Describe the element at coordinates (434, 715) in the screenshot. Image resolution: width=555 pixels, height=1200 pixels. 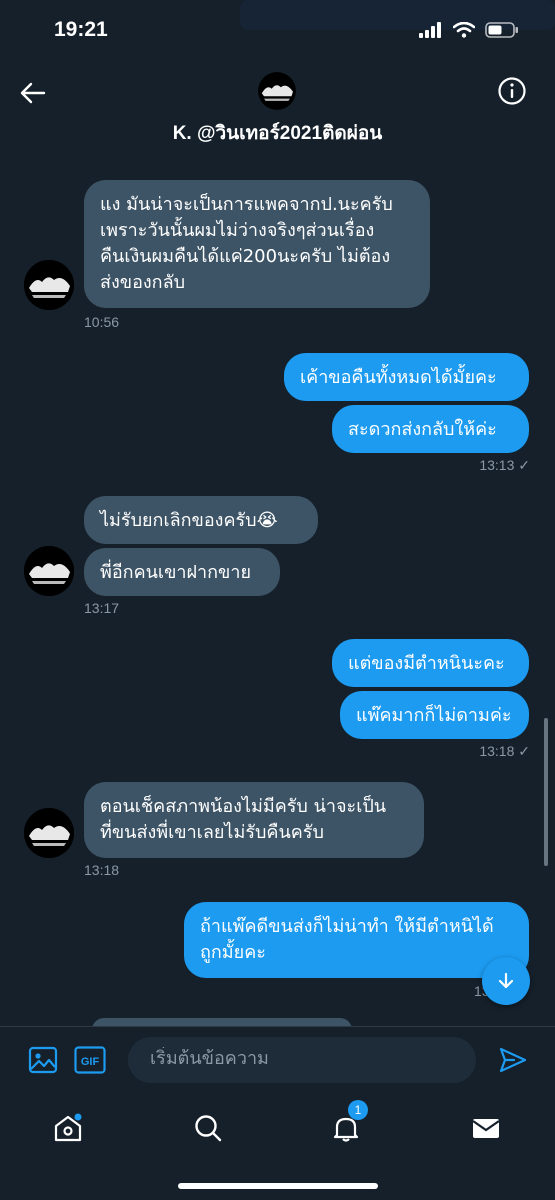
I see `message-bubble-outgoing: แพ๊คมากก็ไม่ดามค่ะ` at that location.